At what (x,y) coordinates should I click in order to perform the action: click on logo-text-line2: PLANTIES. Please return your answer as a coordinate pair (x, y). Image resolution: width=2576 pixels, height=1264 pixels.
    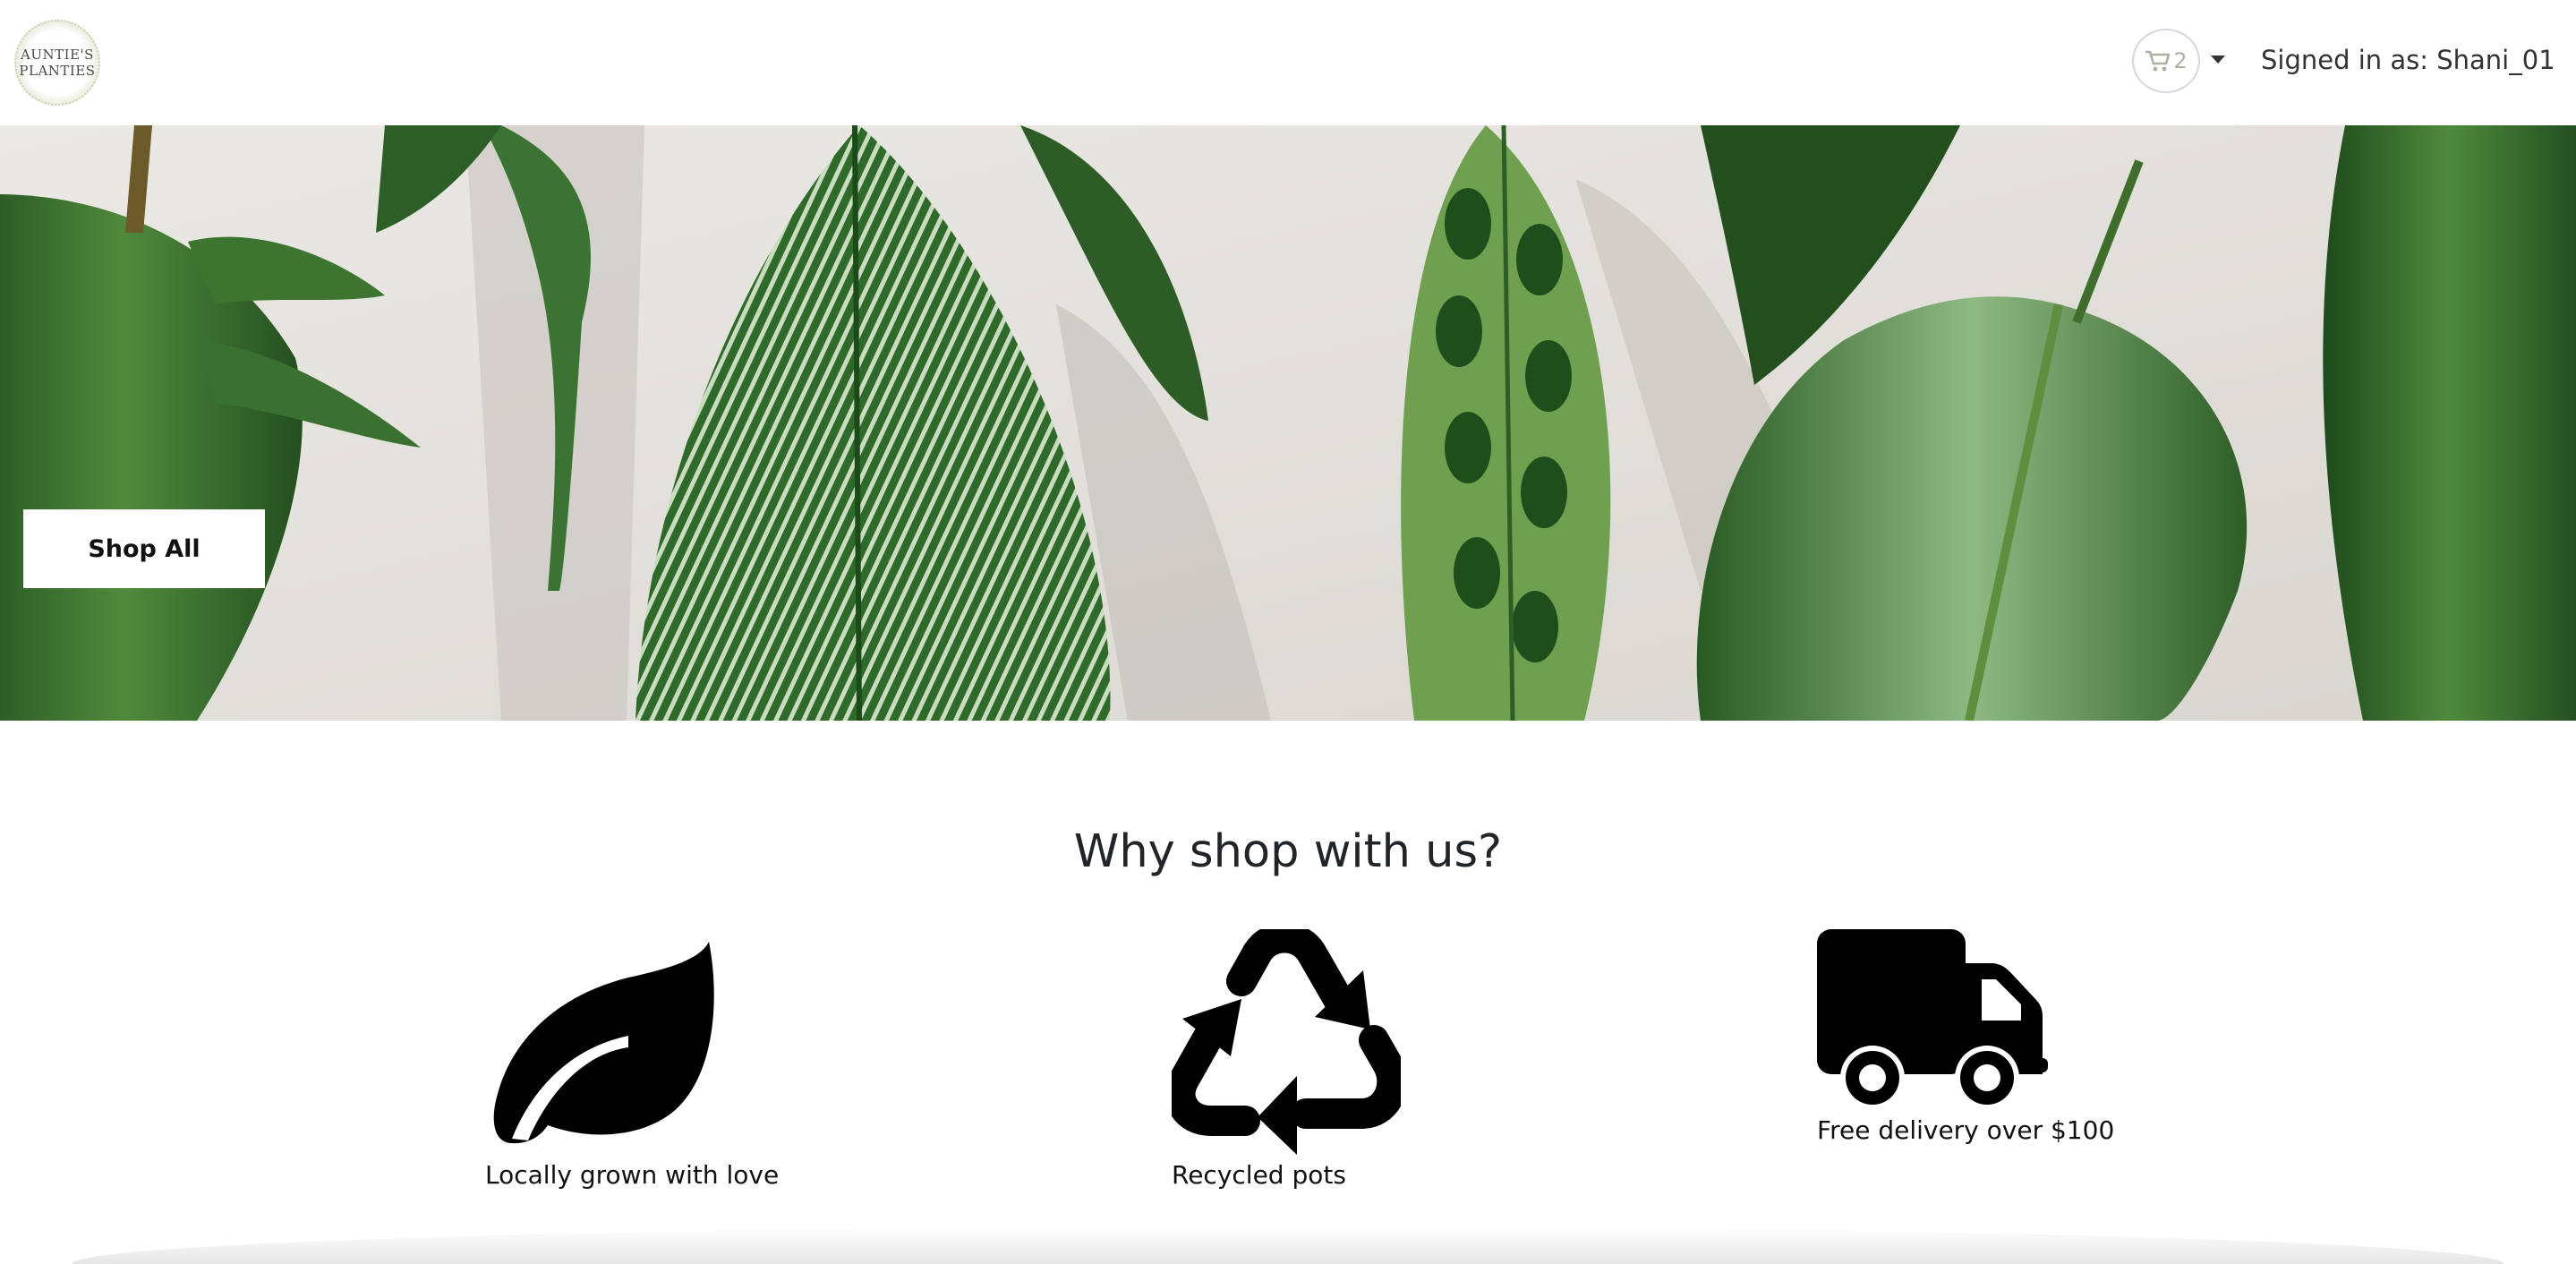
    Looking at the image, I should click on (57, 71).